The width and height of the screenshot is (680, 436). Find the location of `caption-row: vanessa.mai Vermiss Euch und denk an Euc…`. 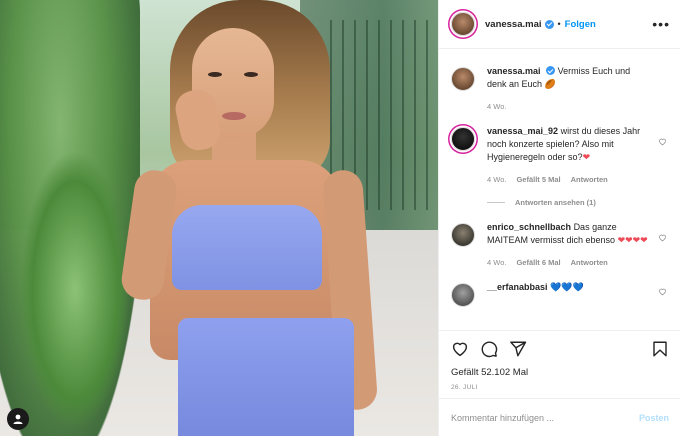

caption-row: vanessa.mai Vermiss Euch und denk an Euc… is located at coordinates (560, 88).